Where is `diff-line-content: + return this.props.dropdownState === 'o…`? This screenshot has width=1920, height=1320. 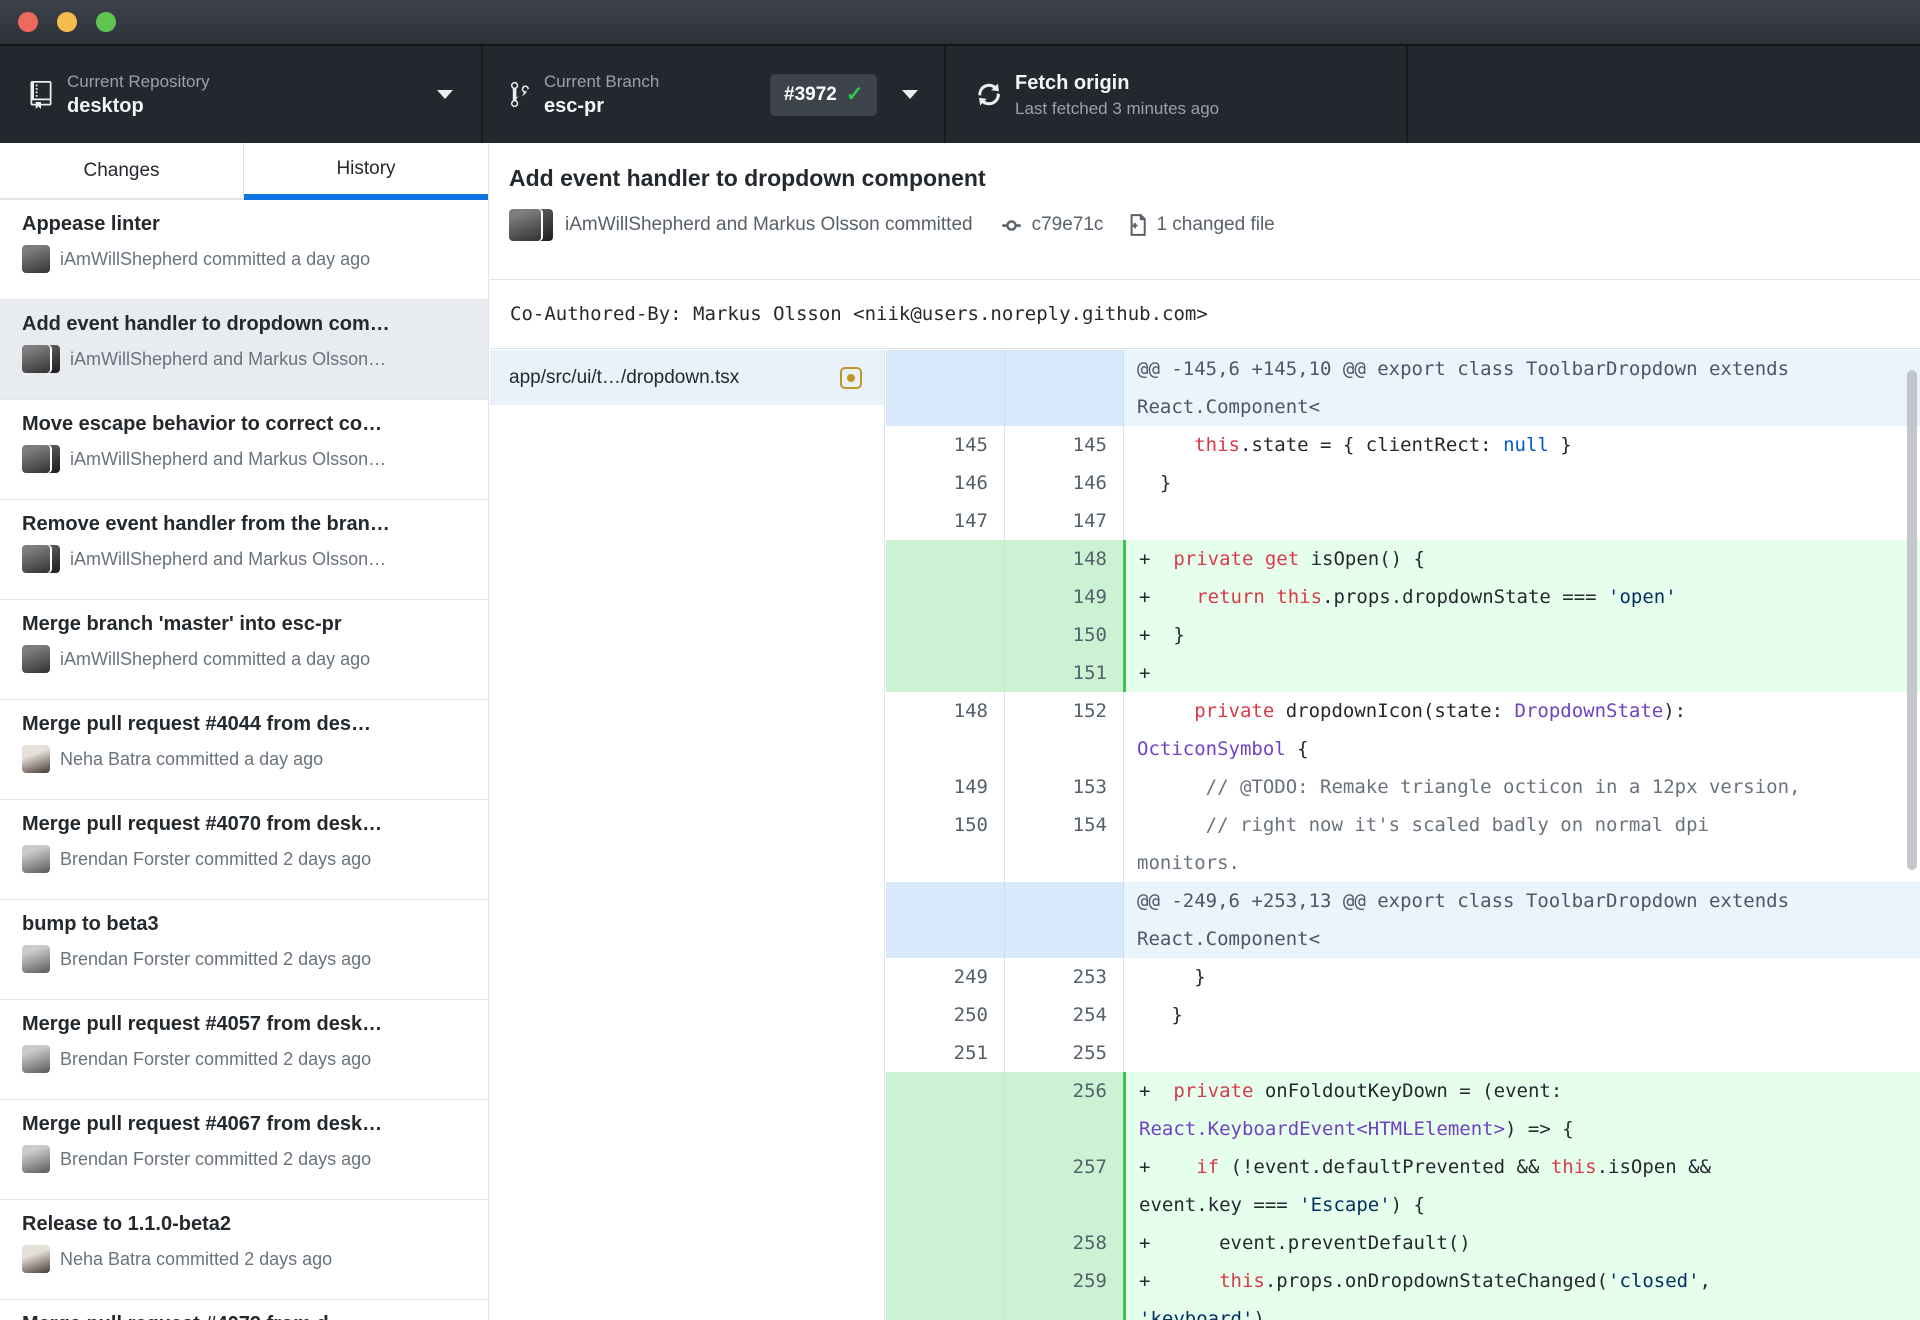
diff-line-content: + return this.props.dropdownState === 'o… is located at coordinates (1408, 597).